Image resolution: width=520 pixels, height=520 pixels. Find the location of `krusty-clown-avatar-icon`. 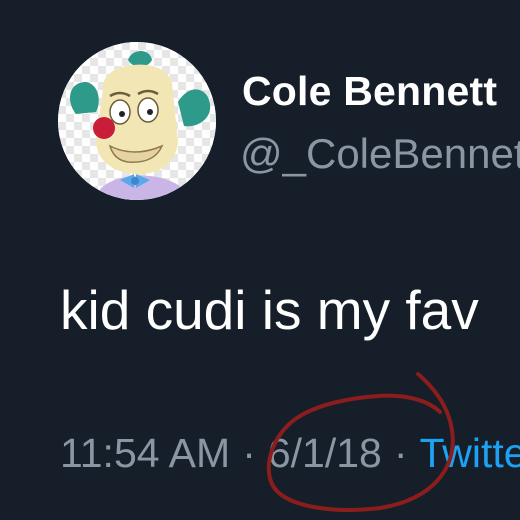

krusty-clown-avatar-icon is located at coordinates (137, 121).